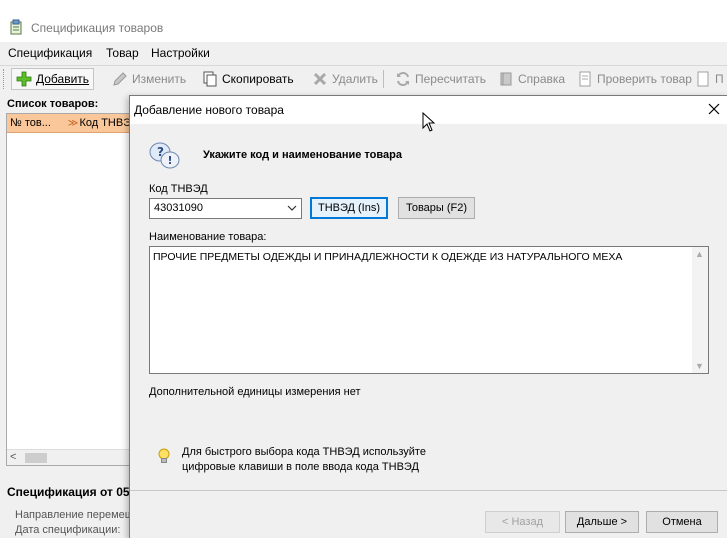  I want to click on delete-icon, so click(320, 79).